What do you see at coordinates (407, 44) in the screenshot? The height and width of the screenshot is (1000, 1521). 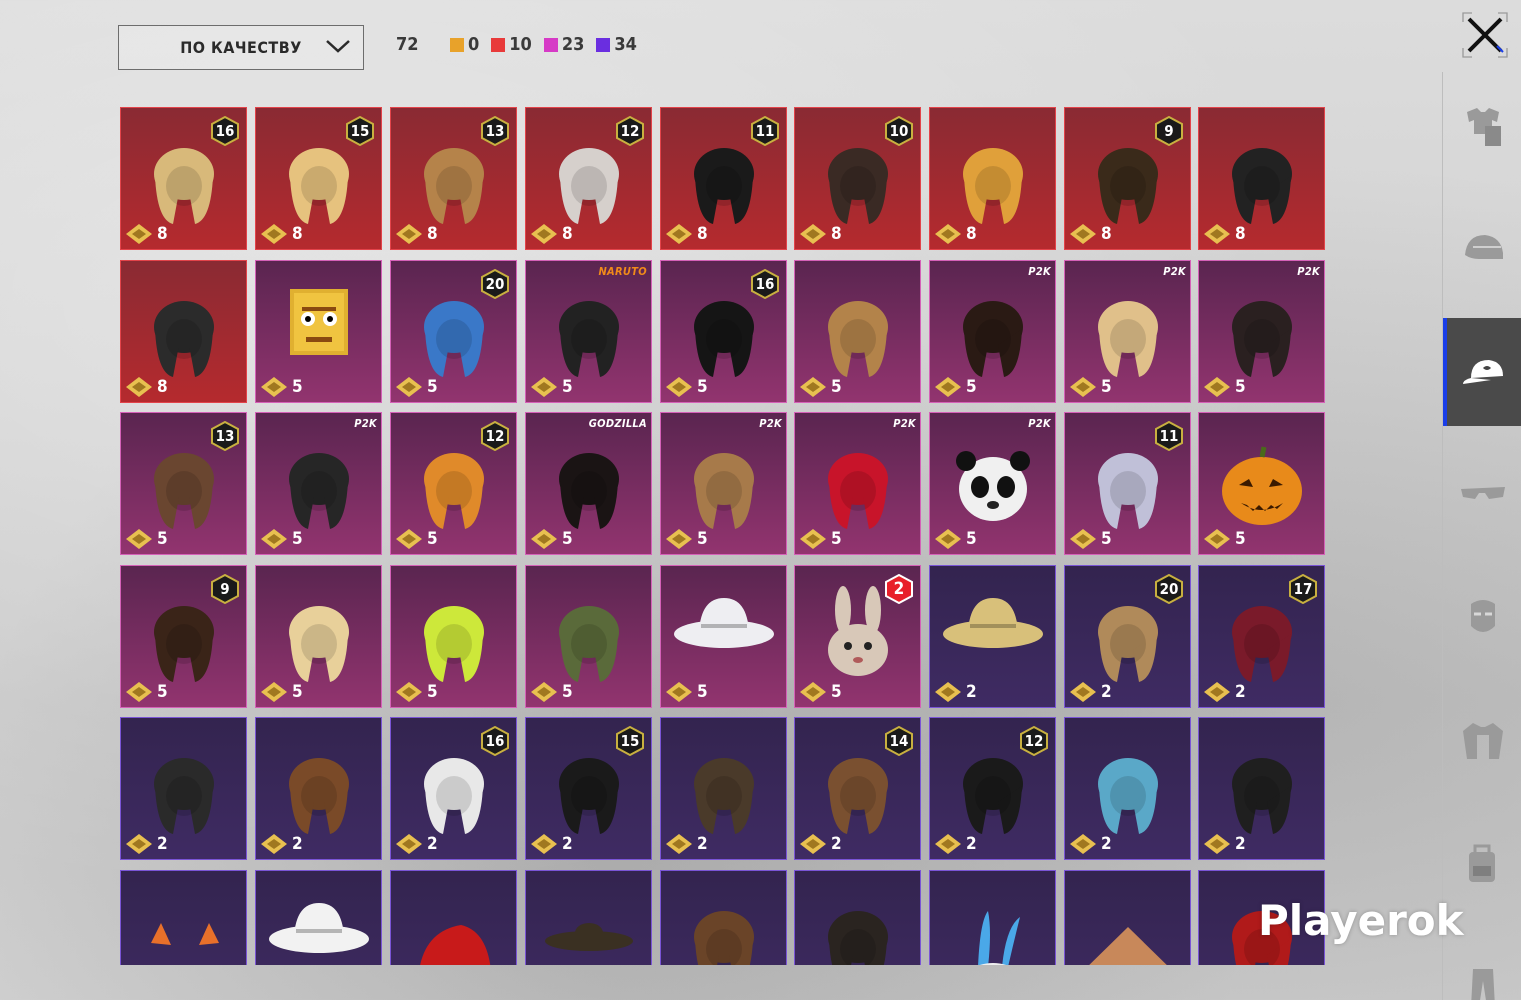 I see `total-count: 72` at bounding box center [407, 44].